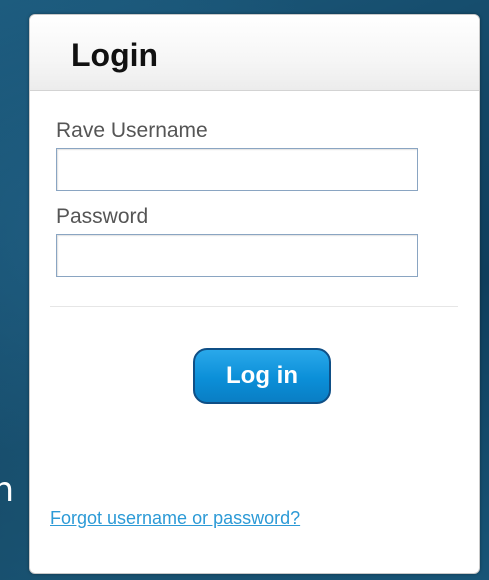 This screenshot has height=580, width=489. I want to click on login-title: Login, so click(115, 55).